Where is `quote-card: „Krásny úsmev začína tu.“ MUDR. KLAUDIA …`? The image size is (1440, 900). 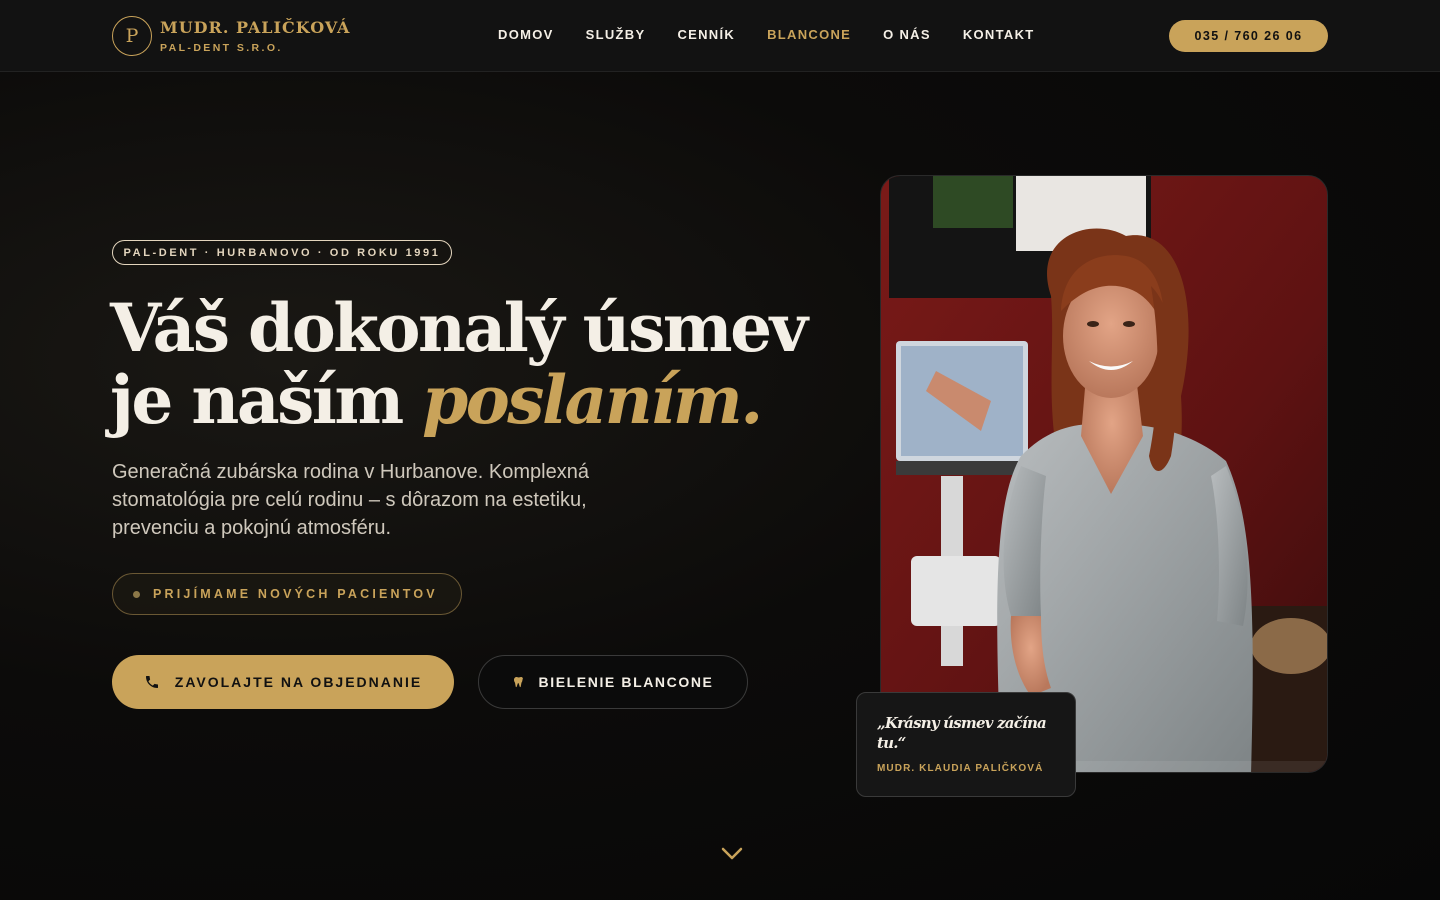
quote-card: „Krásny úsmev začína tu.“ MUDR. KLAUDIA … is located at coordinates (966, 744).